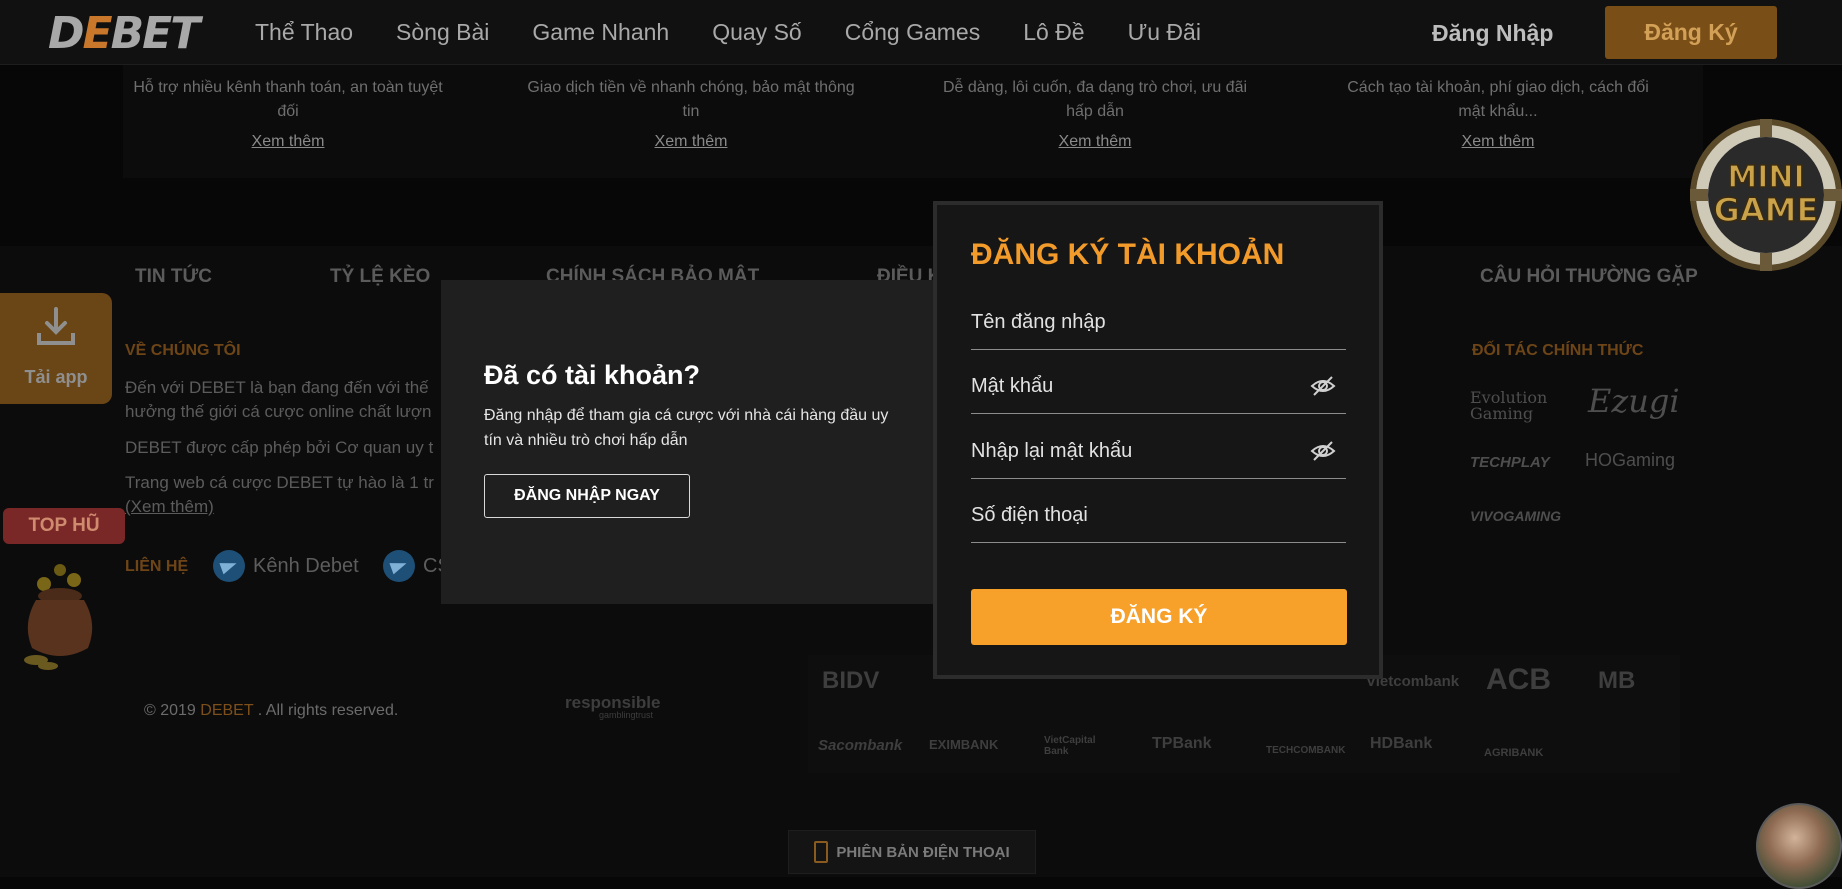  I want to click on bank-techcombank: TECHCOMBANK, so click(1306, 750).